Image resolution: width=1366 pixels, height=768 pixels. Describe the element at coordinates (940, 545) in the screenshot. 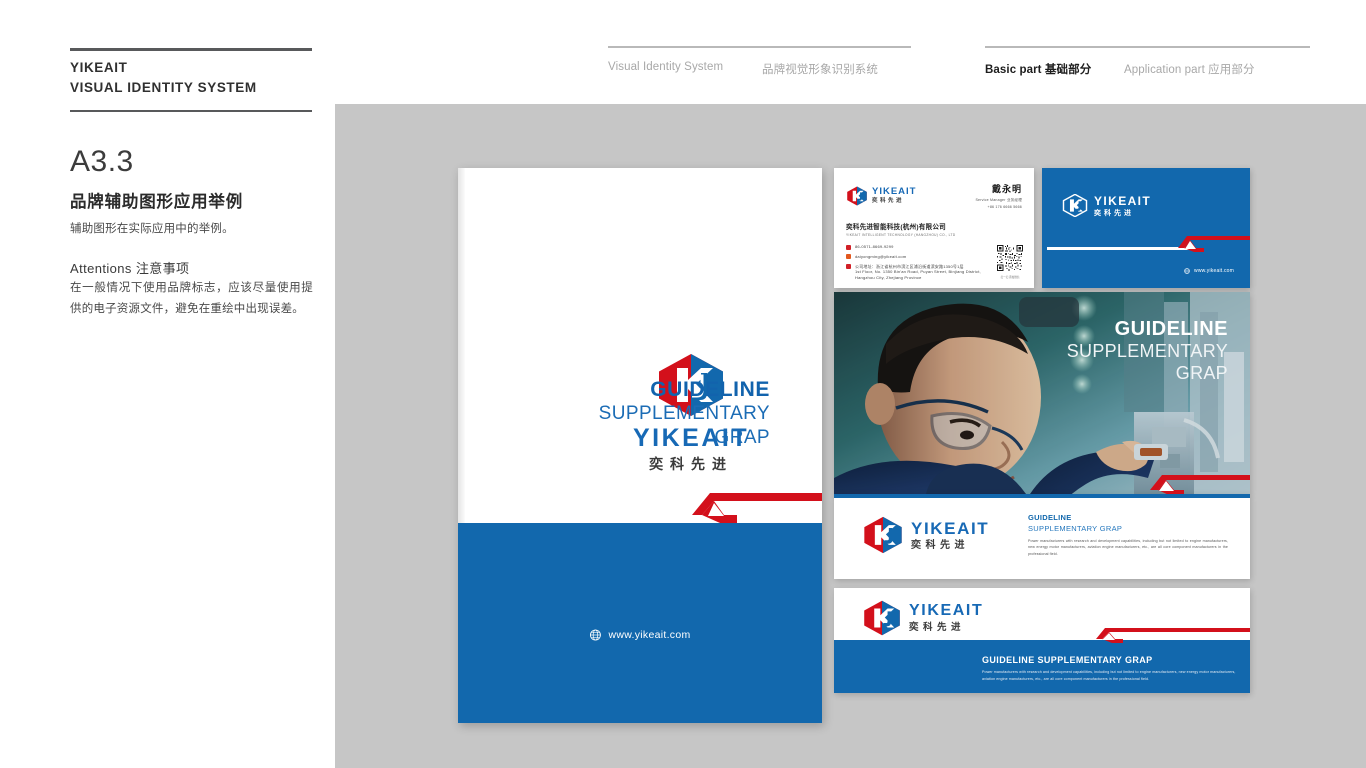

I see `info-card-logo-cn: 奕科先进` at that location.